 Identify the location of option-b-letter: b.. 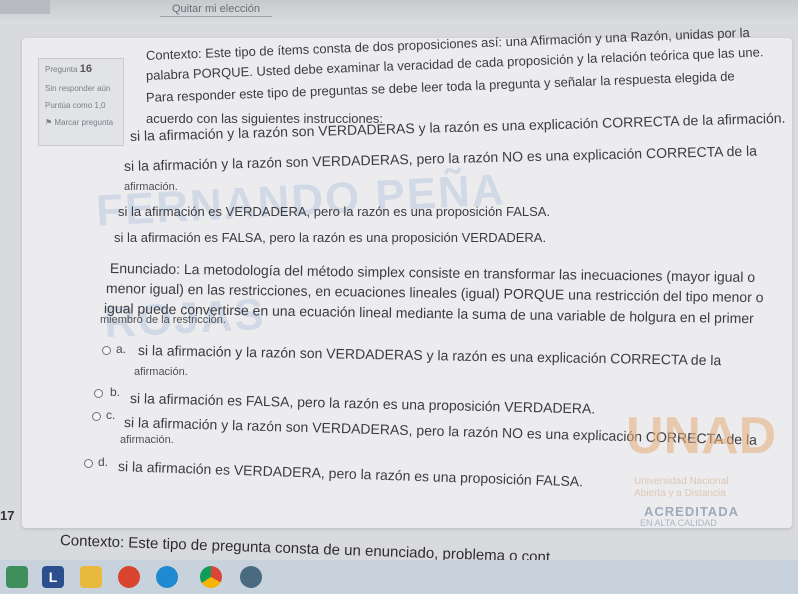
(115, 392).